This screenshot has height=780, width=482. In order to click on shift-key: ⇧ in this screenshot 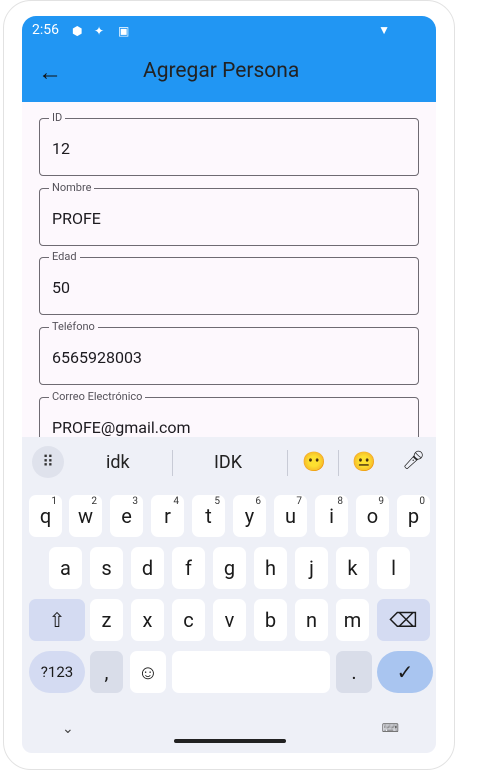, I will do `click(57, 620)`.